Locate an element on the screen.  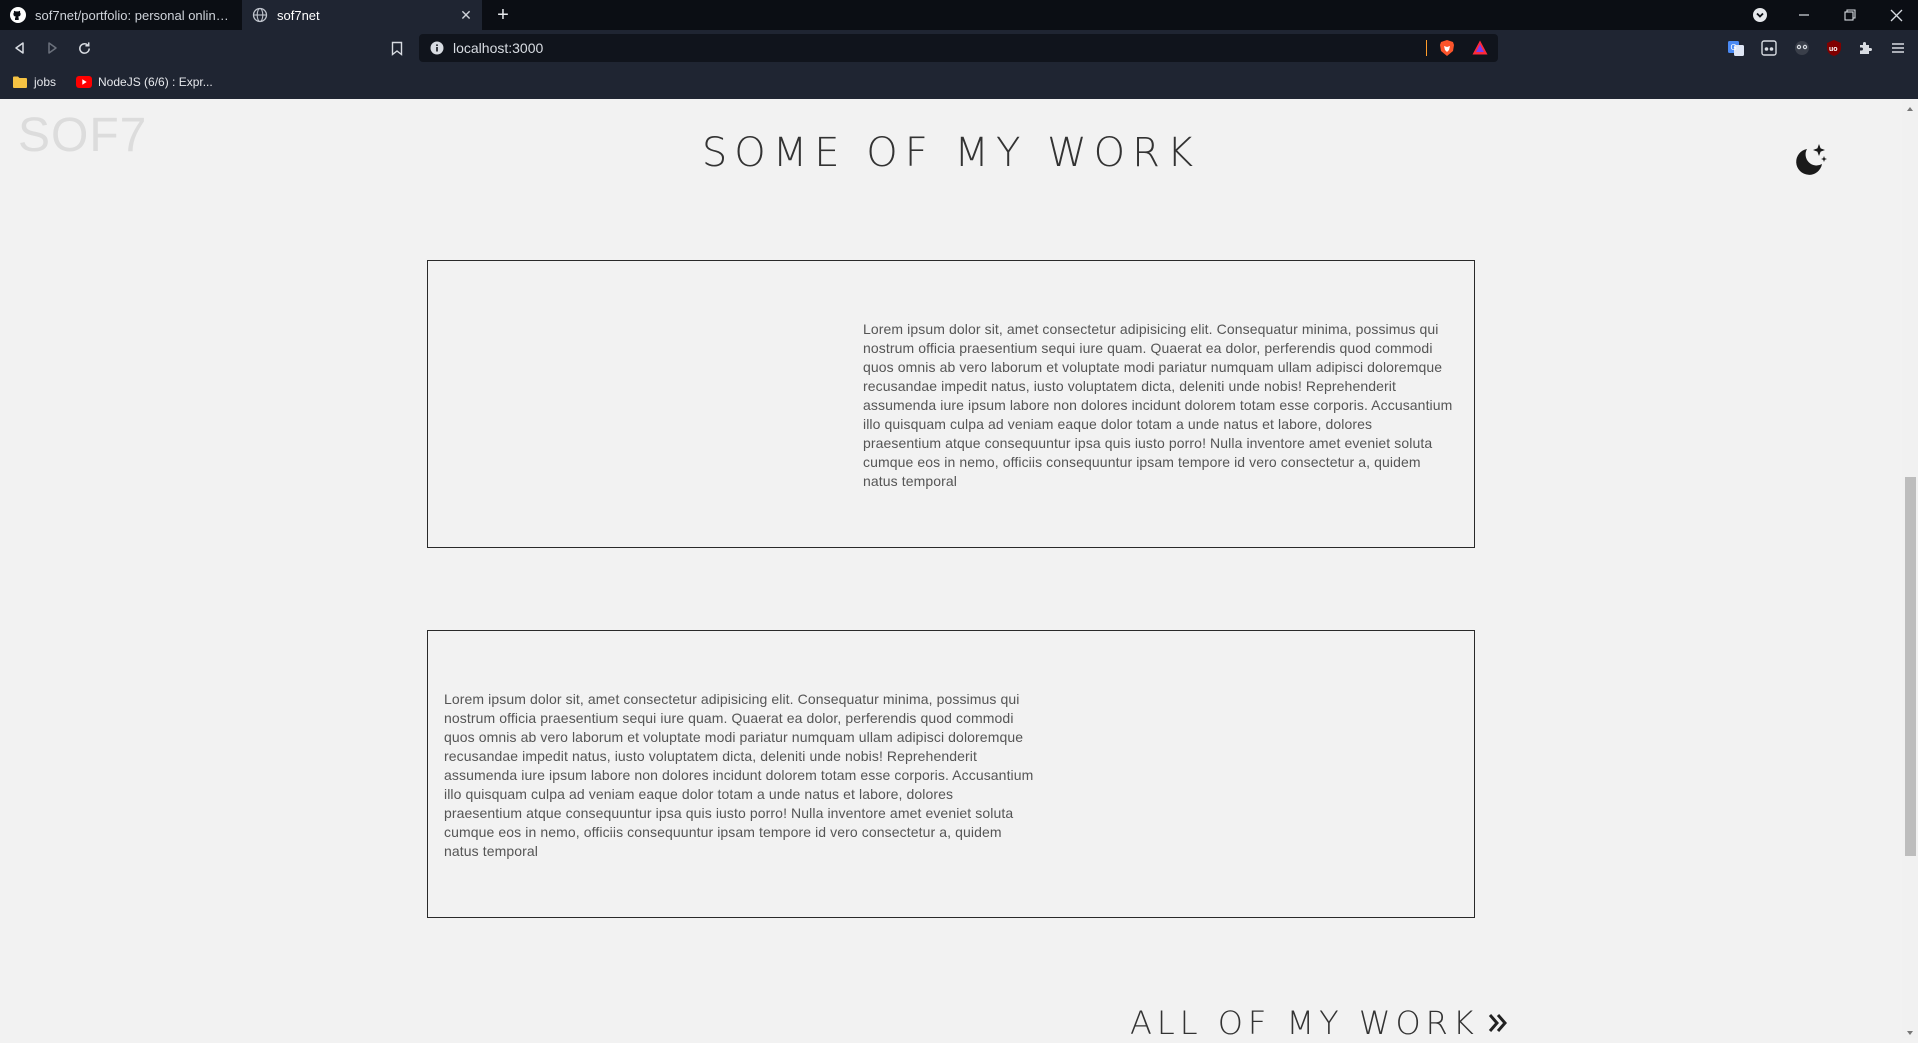
extensions-puzzle-icon is located at coordinates (1866, 48).